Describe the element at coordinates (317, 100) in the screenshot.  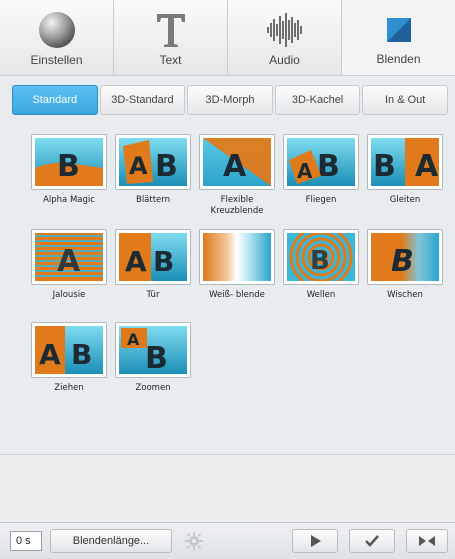
I see `tab-3d-kachel: 3D-Kachel` at that location.